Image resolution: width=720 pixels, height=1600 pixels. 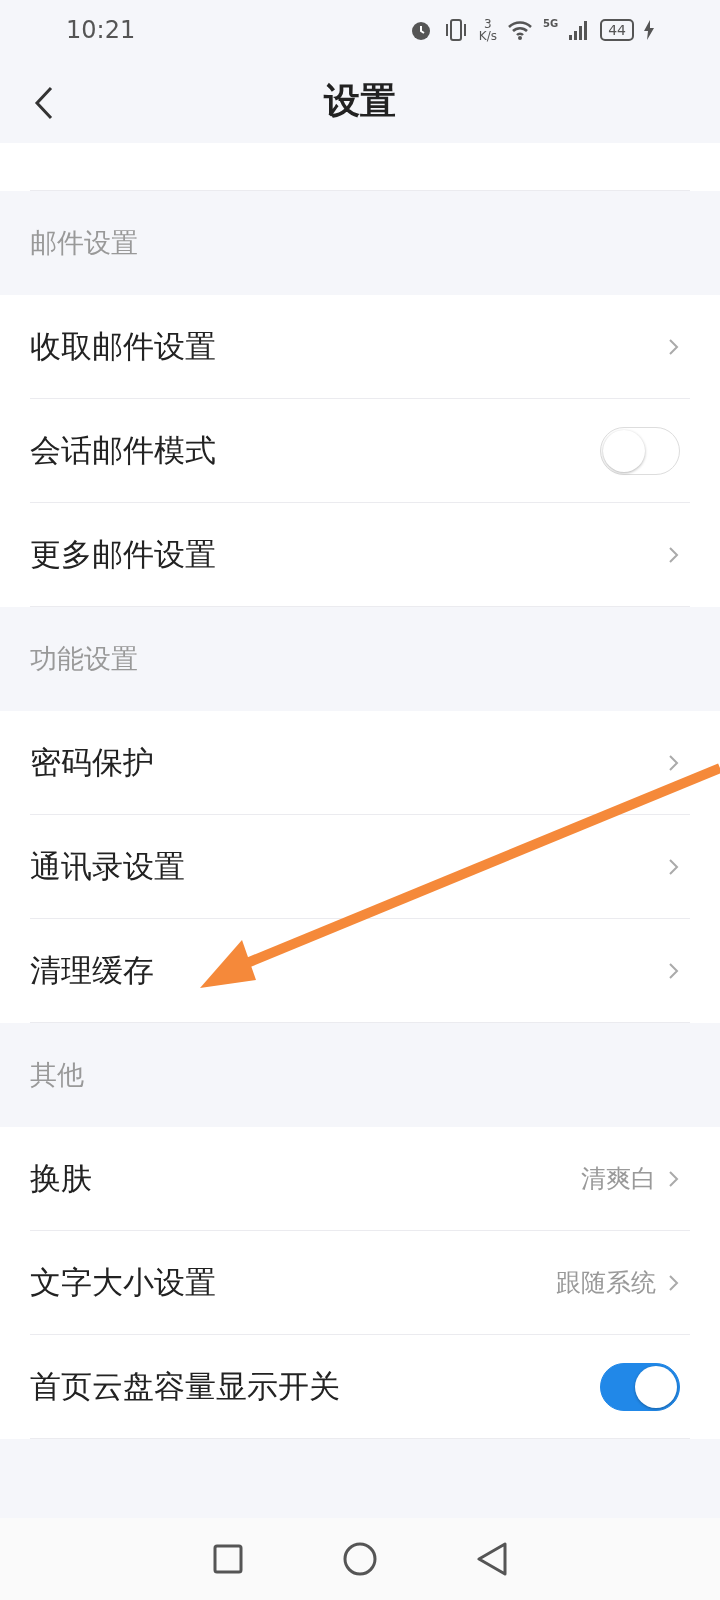 I want to click on setting-label: 通讯录设置, so click(x=108, y=866).